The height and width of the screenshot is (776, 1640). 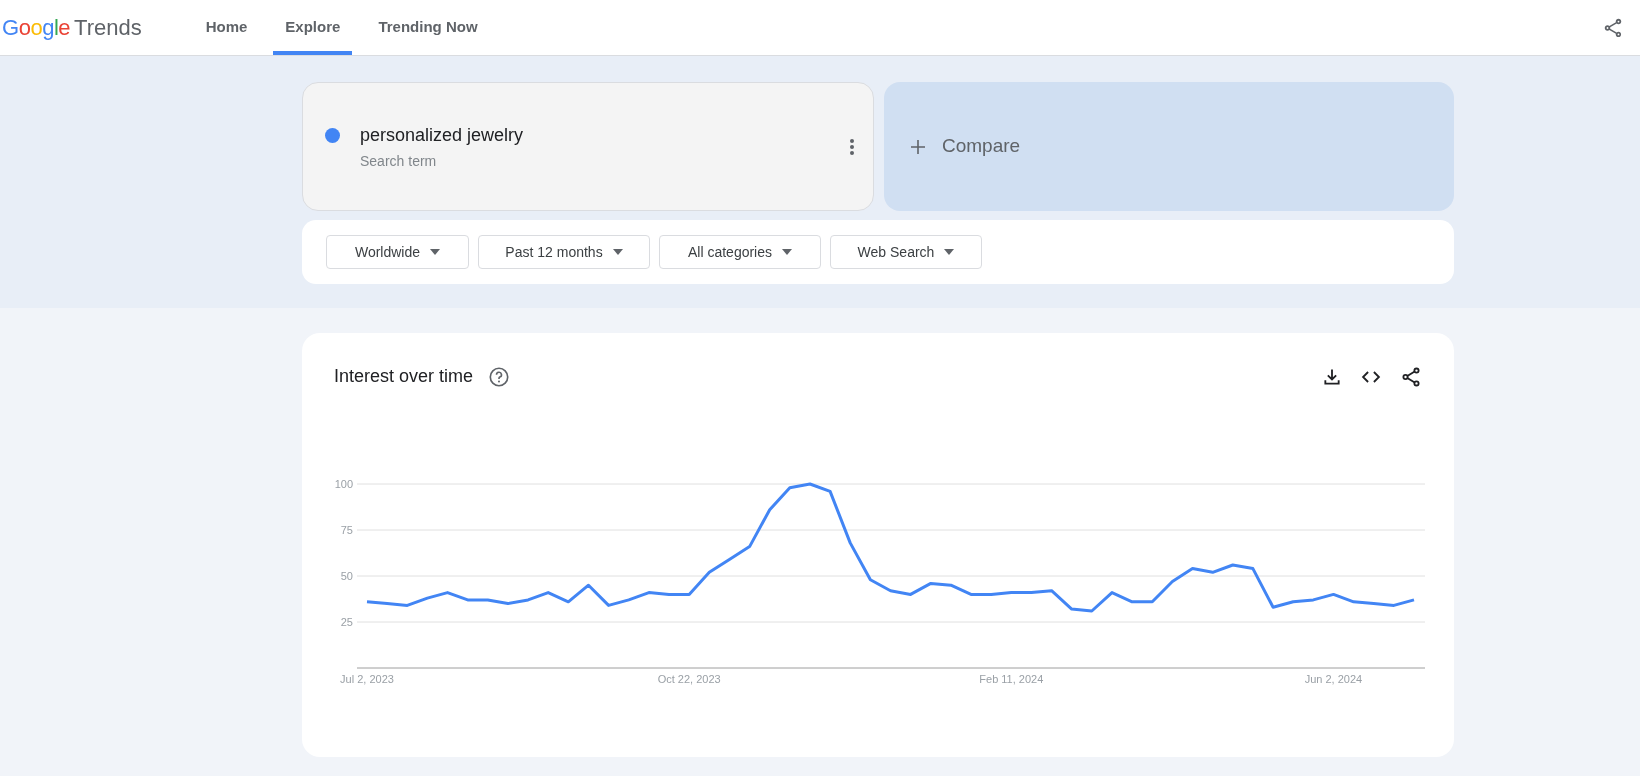 What do you see at coordinates (740, 252) in the screenshot?
I see `filter-dropdown: All categories` at bounding box center [740, 252].